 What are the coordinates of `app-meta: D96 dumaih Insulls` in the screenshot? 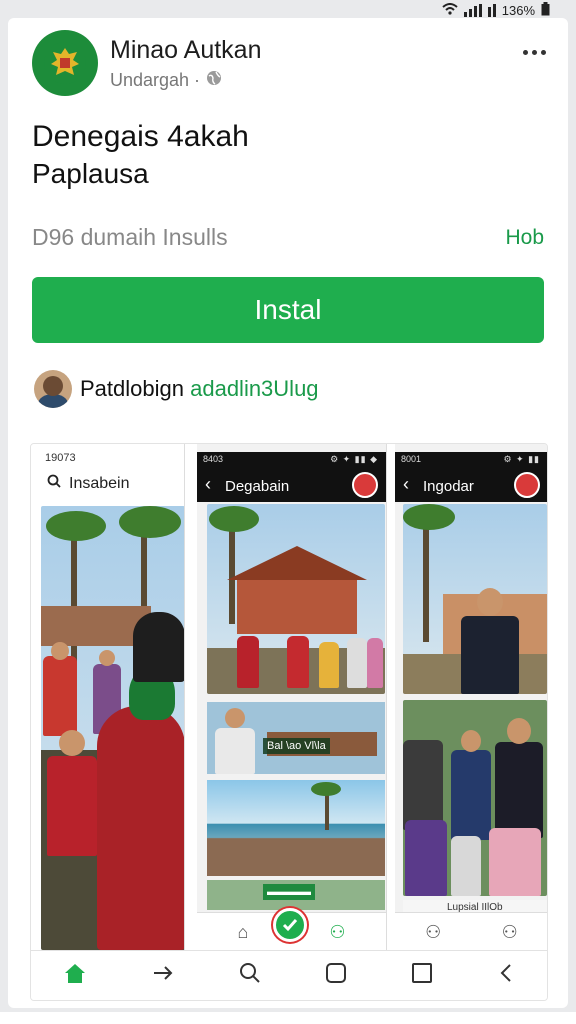 It's located at (130, 237).